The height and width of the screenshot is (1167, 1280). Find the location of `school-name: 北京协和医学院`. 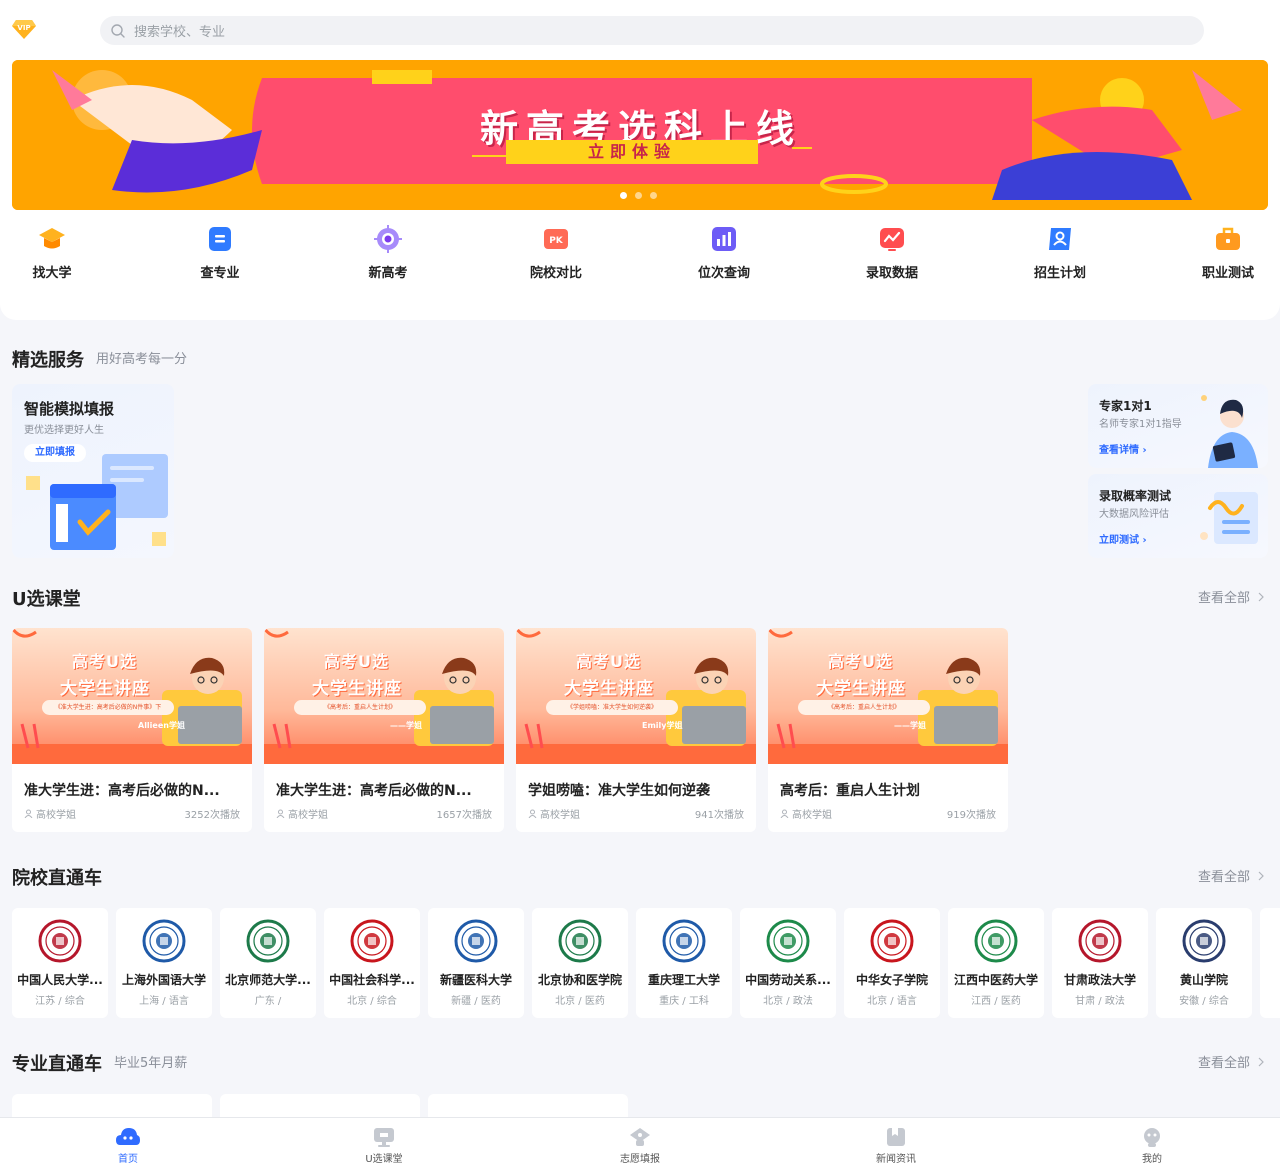

school-name: 北京协和医学院 is located at coordinates (579, 980).